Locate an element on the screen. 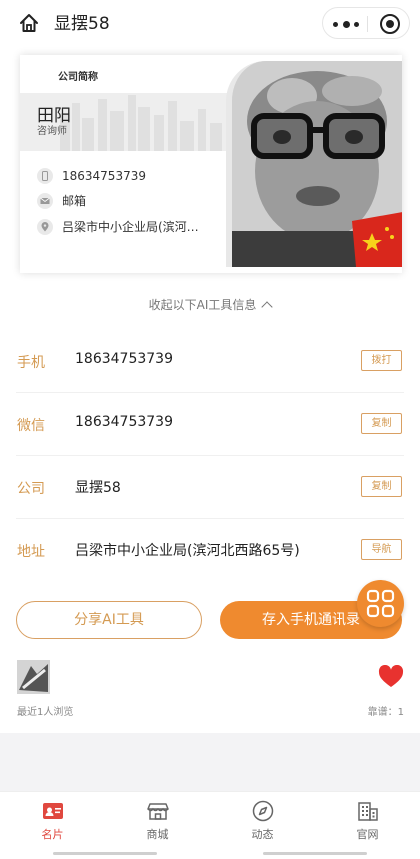 The height and width of the screenshot is (859, 420). location-icon is located at coordinates (45, 226).